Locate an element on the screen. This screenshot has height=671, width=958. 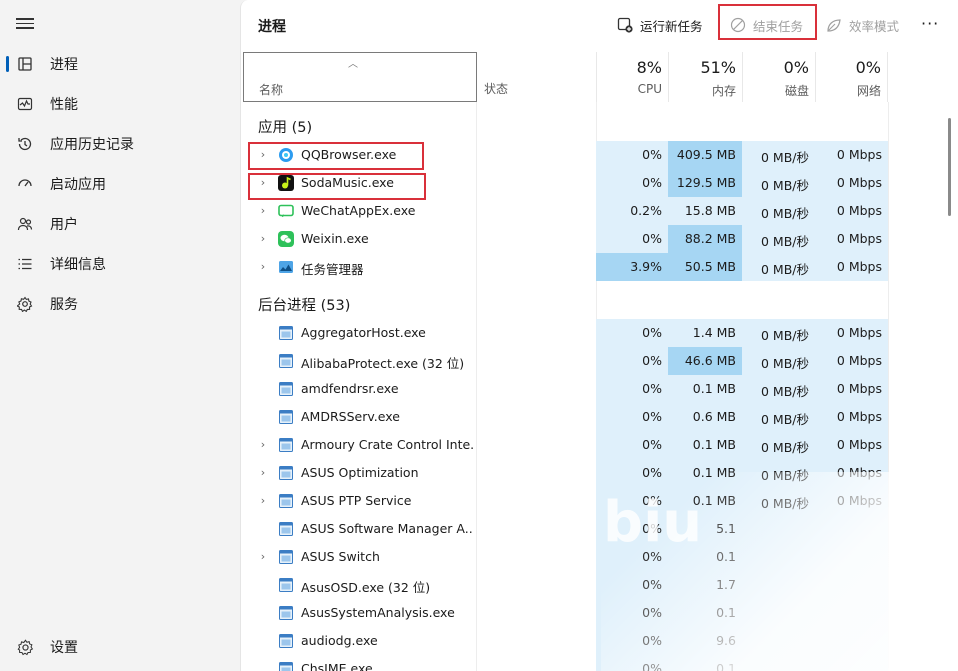
process-row: › SodaMusic.exe 0% 129.5 MB 0 MB/秒 0 Mbps is located at coordinates (599, 183).